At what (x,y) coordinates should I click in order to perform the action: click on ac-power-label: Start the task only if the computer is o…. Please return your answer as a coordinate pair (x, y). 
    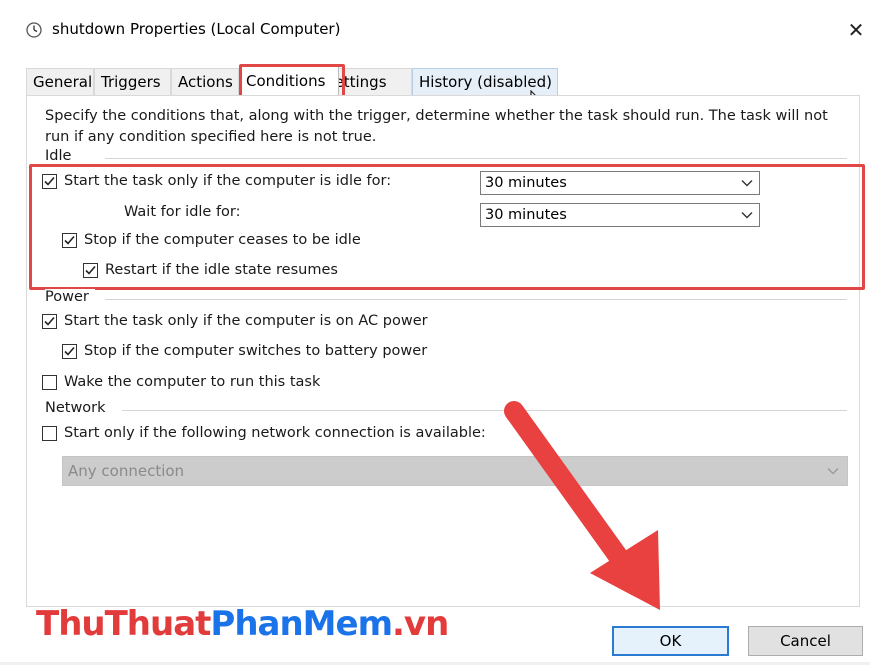
    Looking at the image, I should click on (246, 321).